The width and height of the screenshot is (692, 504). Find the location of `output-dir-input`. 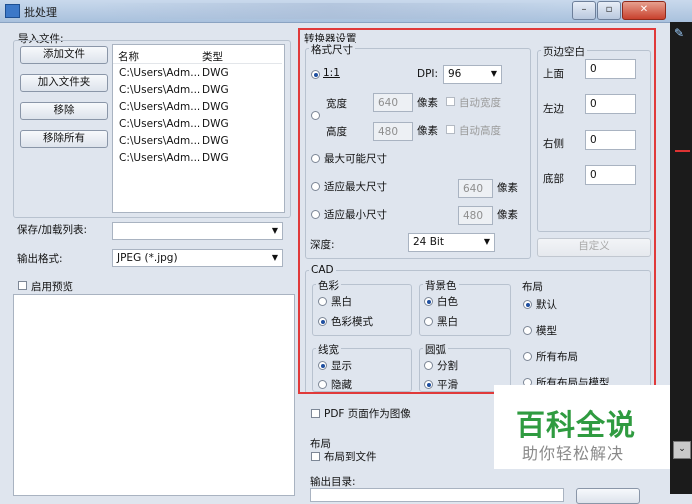

output-dir-input is located at coordinates (437, 495).